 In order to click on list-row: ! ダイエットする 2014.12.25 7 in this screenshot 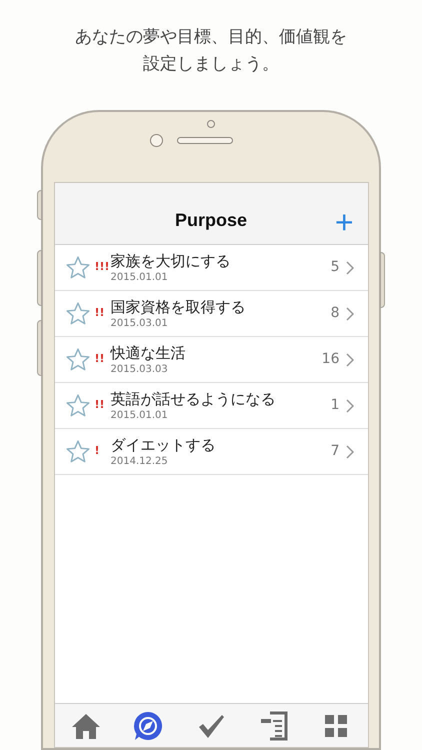, I will do `click(211, 452)`.